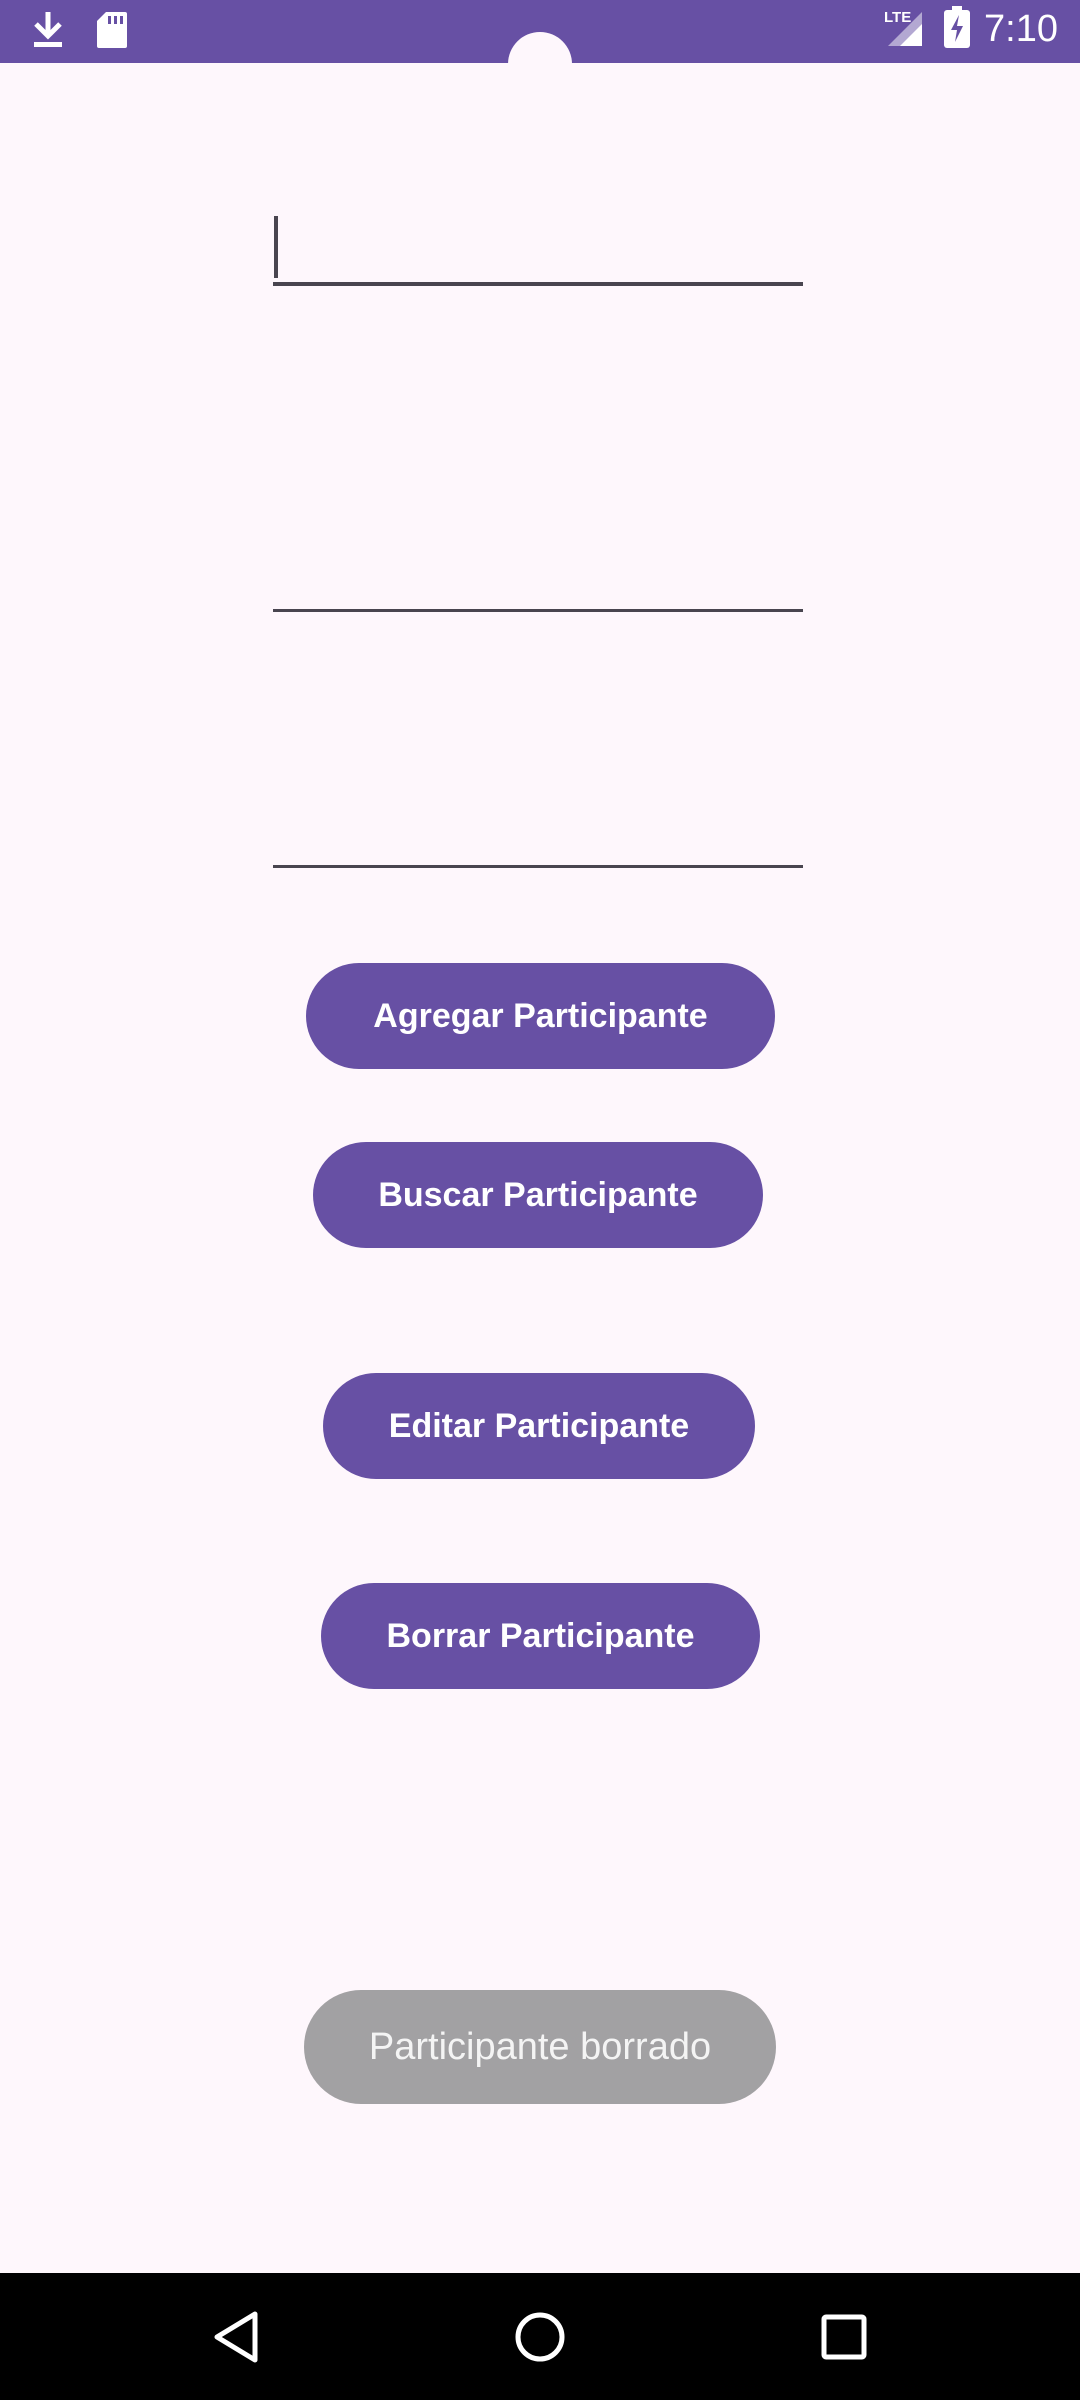  I want to click on system-nav-bar, so click(540, 2336).